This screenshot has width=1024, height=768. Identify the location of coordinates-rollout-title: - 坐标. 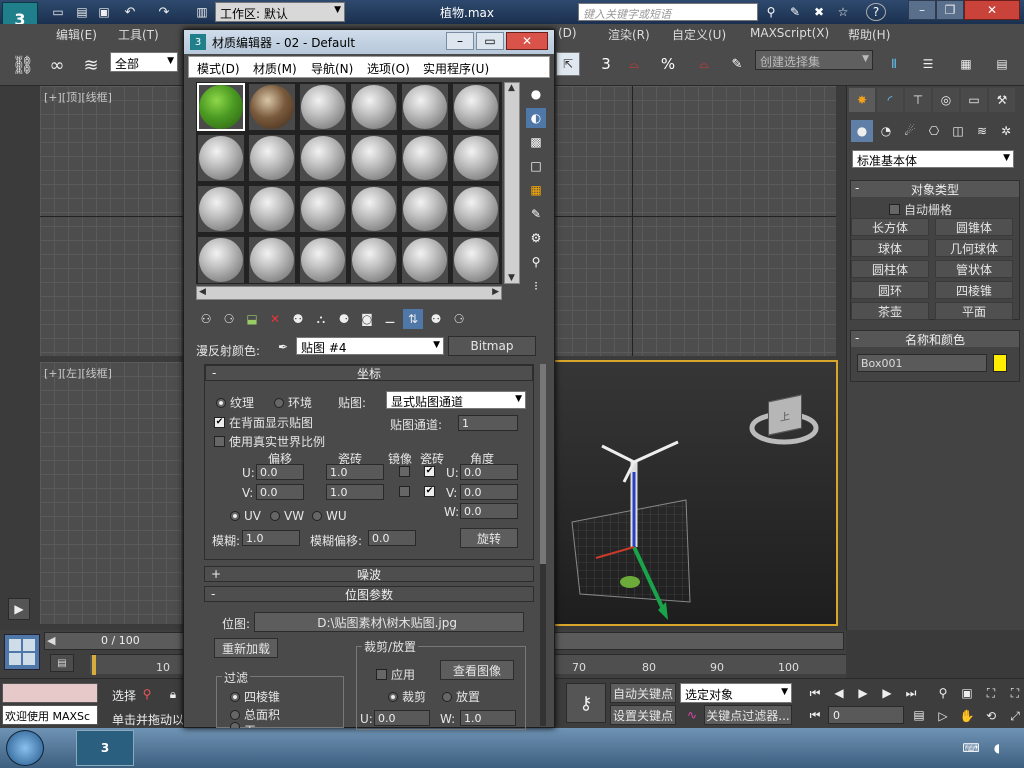
(369, 373).